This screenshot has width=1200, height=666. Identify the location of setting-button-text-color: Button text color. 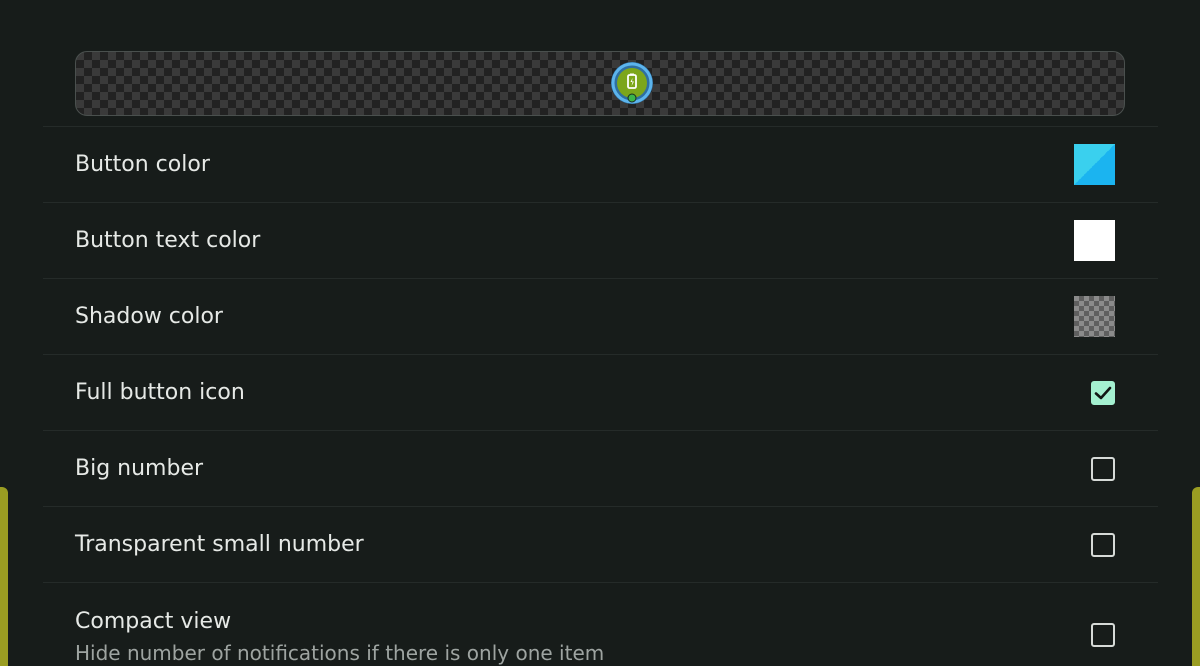
(600, 241).